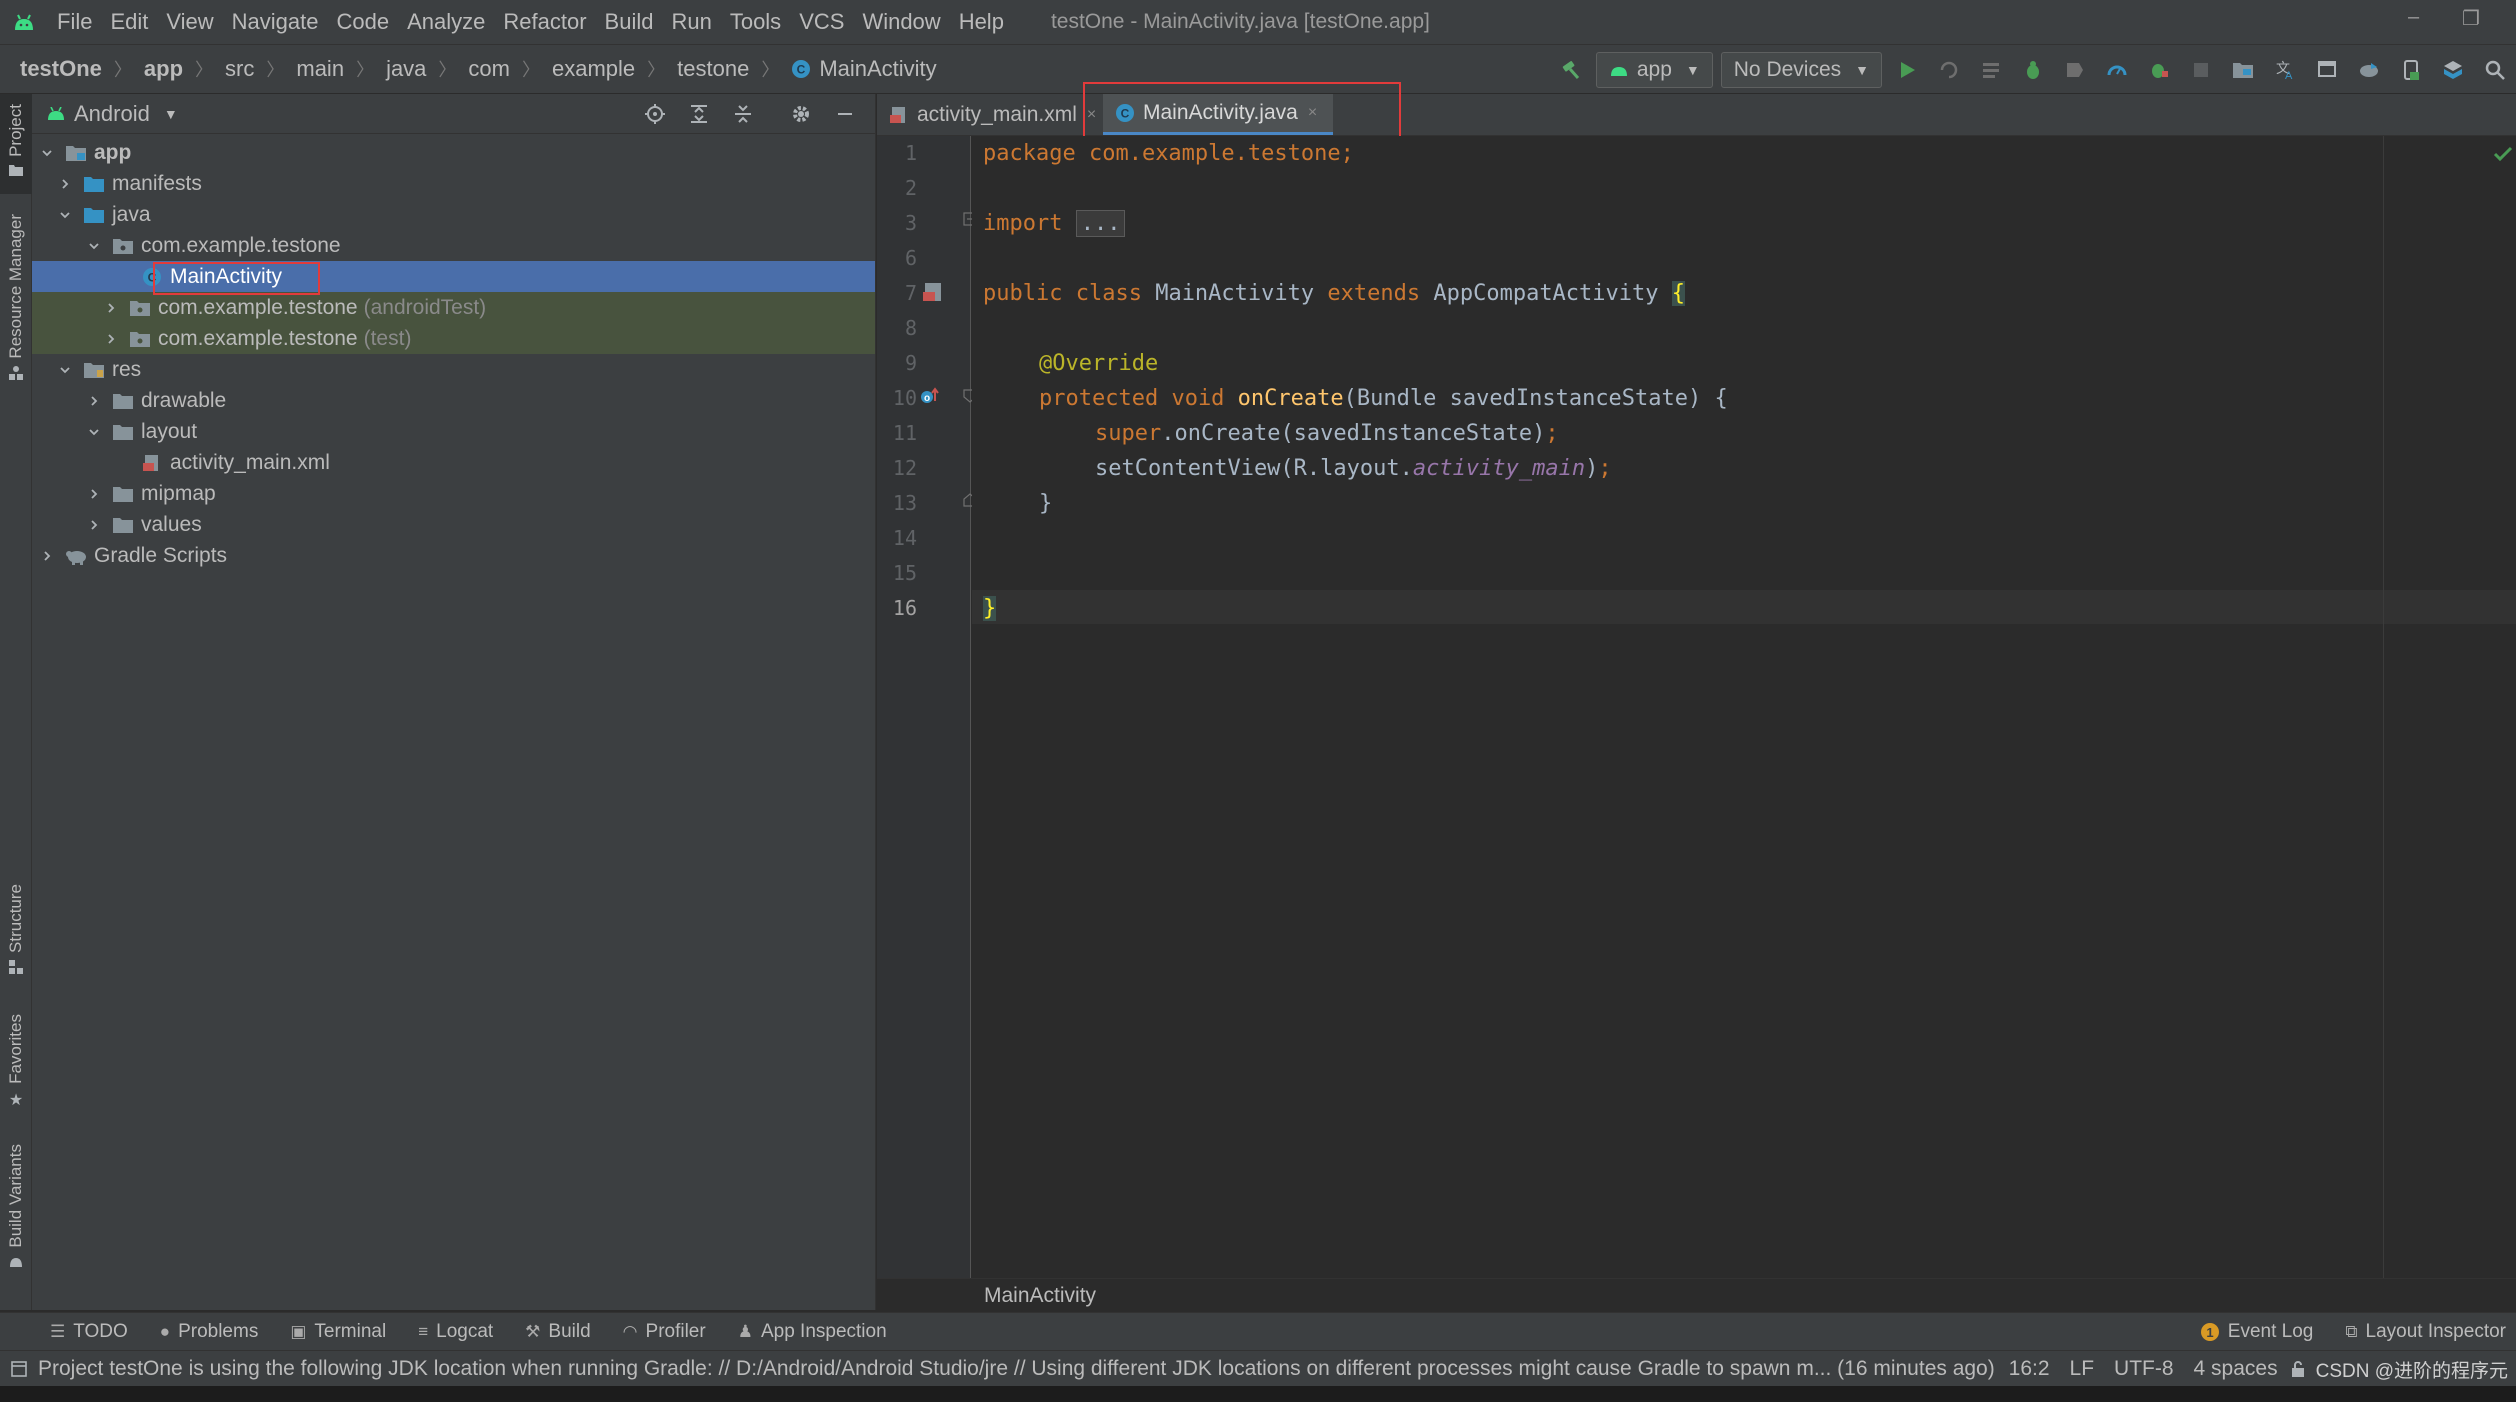  I want to click on caret-position: 16:2, so click(2029, 1369).